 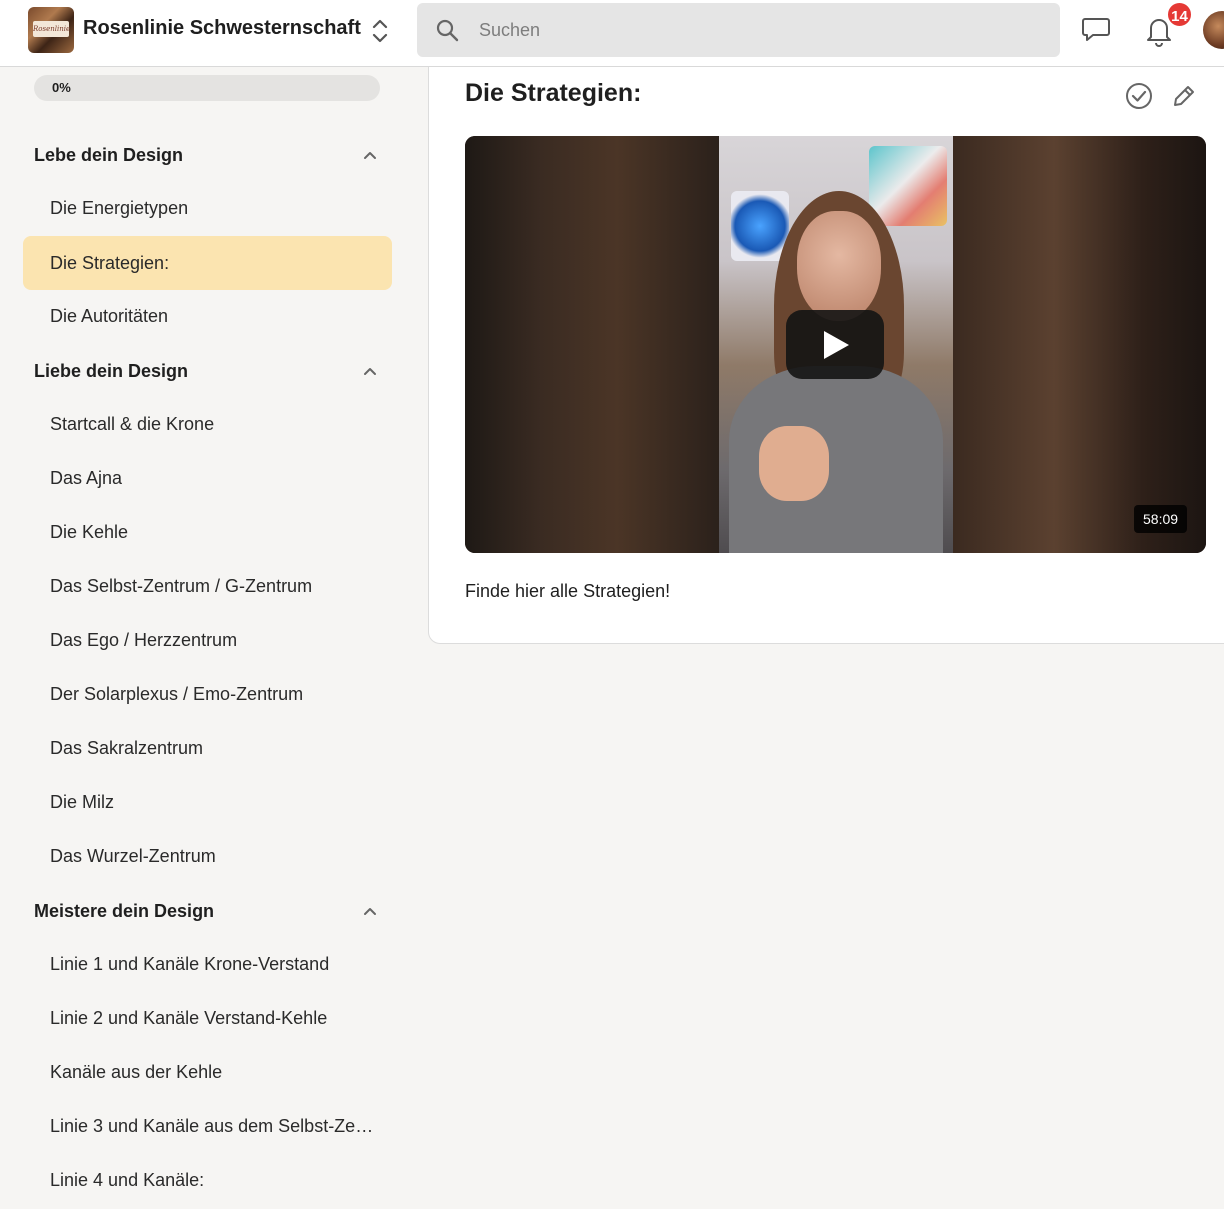 What do you see at coordinates (214, 371) in the screenshot?
I see `section-header-liebe: Liebe dein Design` at bounding box center [214, 371].